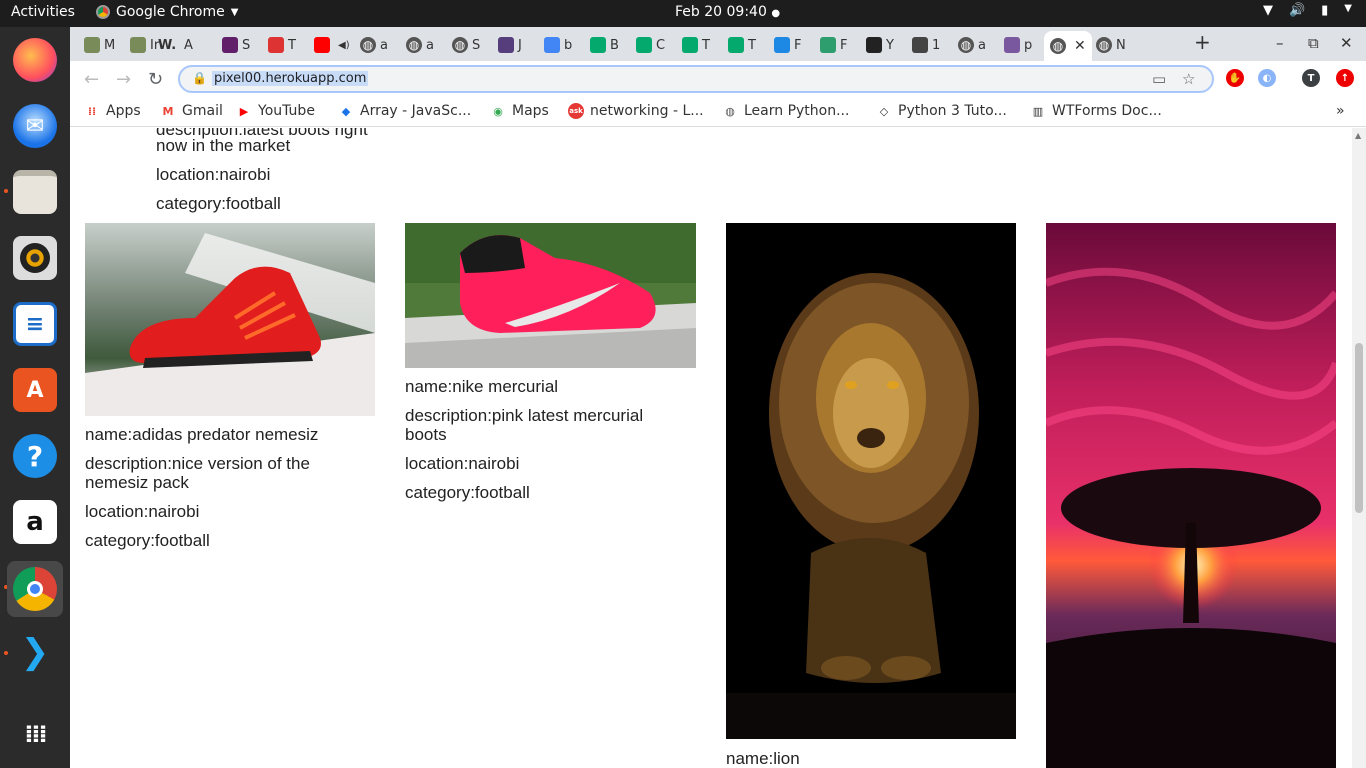 The height and width of the screenshot is (768, 1366). I want to click on browser-tab: J, so click(510, 45).